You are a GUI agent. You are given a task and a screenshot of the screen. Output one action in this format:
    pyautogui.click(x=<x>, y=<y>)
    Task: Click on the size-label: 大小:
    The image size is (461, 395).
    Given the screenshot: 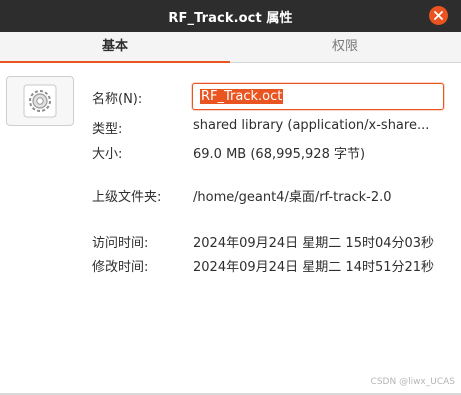 What is the action you would take?
    pyautogui.click(x=107, y=154)
    